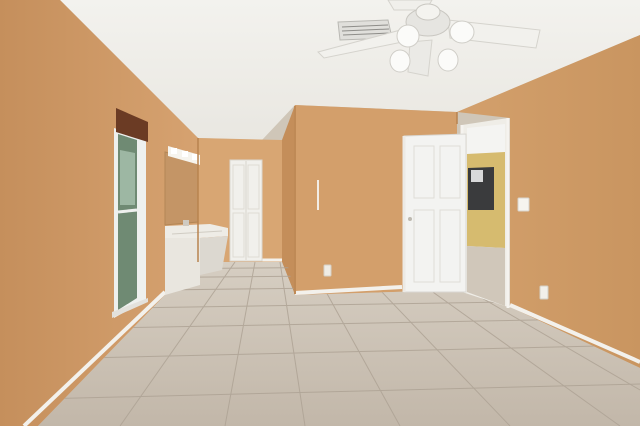  What do you see at coordinates (288, 200) in the screenshot?
I see `alcove-side-wall` at bounding box center [288, 200].